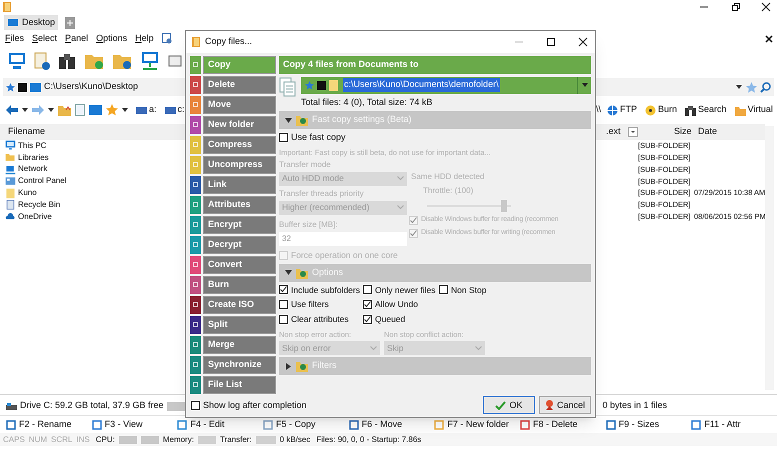 This screenshot has width=777, height=450. I want to click on rename-icon, so click(11, 425).